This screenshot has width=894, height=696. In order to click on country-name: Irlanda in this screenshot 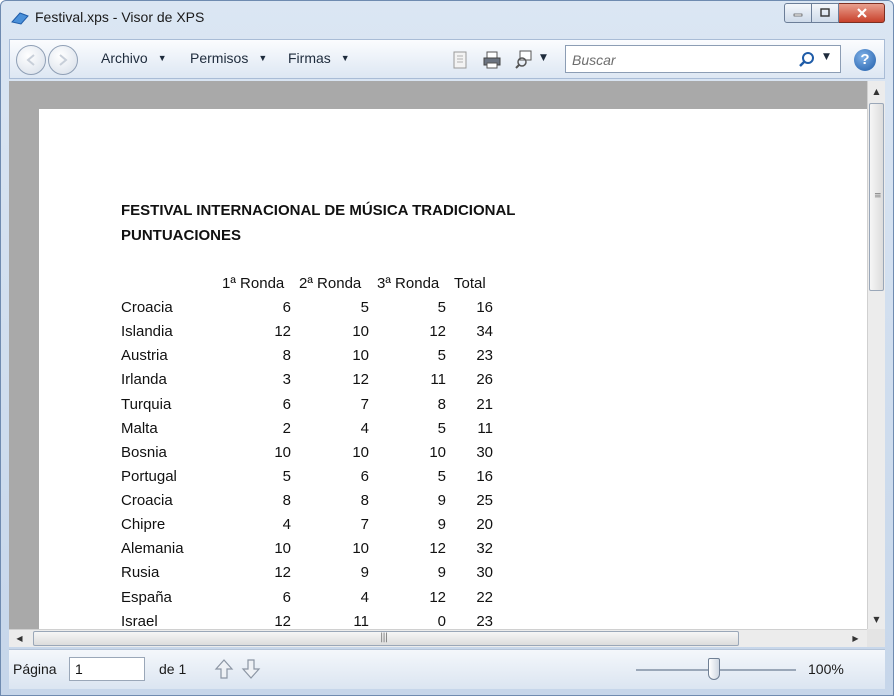, I will do `click(144, 379)`.